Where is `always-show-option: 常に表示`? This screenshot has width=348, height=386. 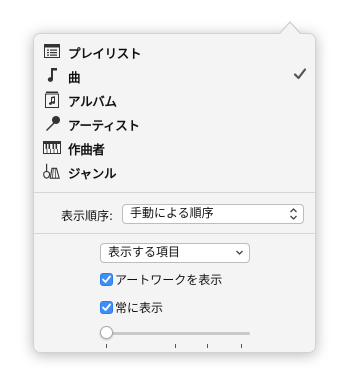
always-show-option: 常に表示 is located at coordinates (131, 307).